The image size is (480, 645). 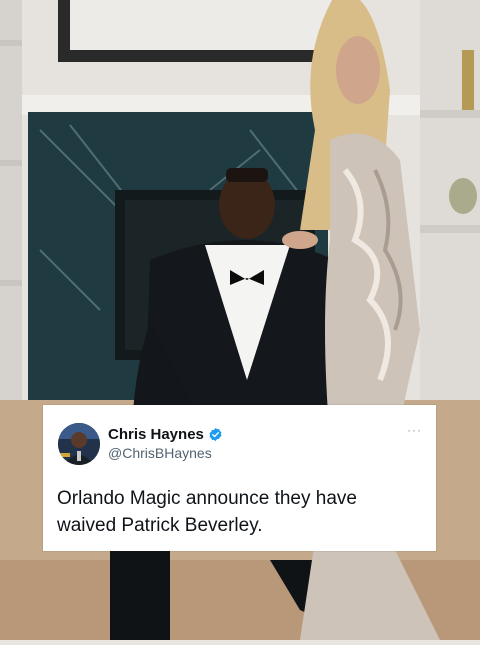 I want to click on avatar, so click(x=79, y=444).